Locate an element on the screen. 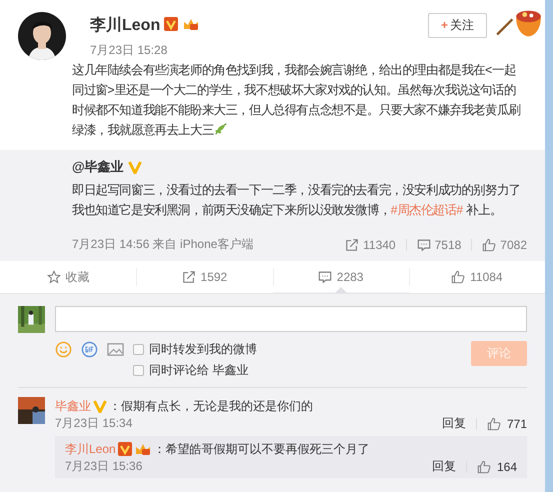  comment-text: ：假期有点长，无论是我的还是你们的 is located at coordinates (211, 406).